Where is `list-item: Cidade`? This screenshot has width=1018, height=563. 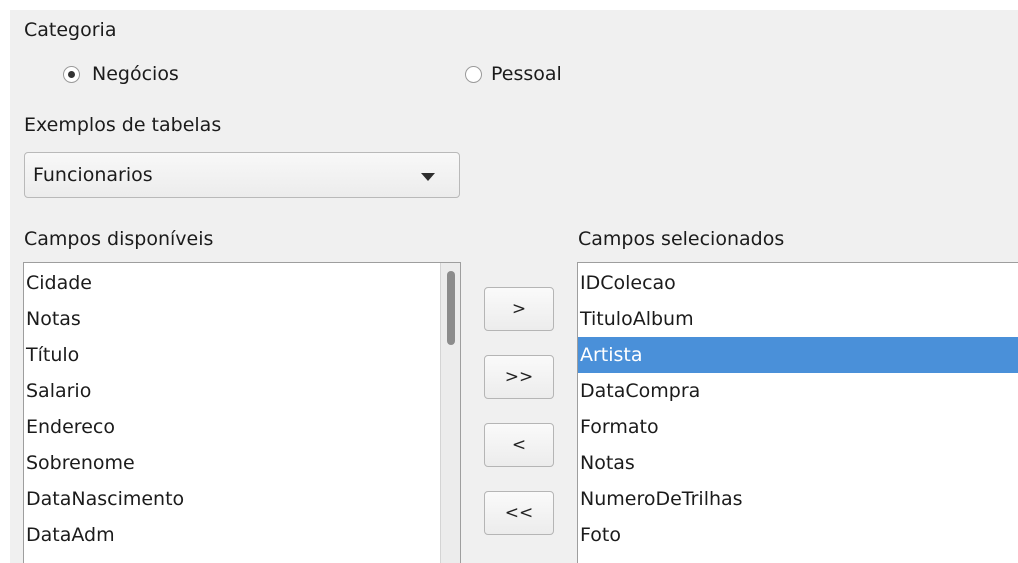 list-item: Cidade is located at coordinates (242, 283).